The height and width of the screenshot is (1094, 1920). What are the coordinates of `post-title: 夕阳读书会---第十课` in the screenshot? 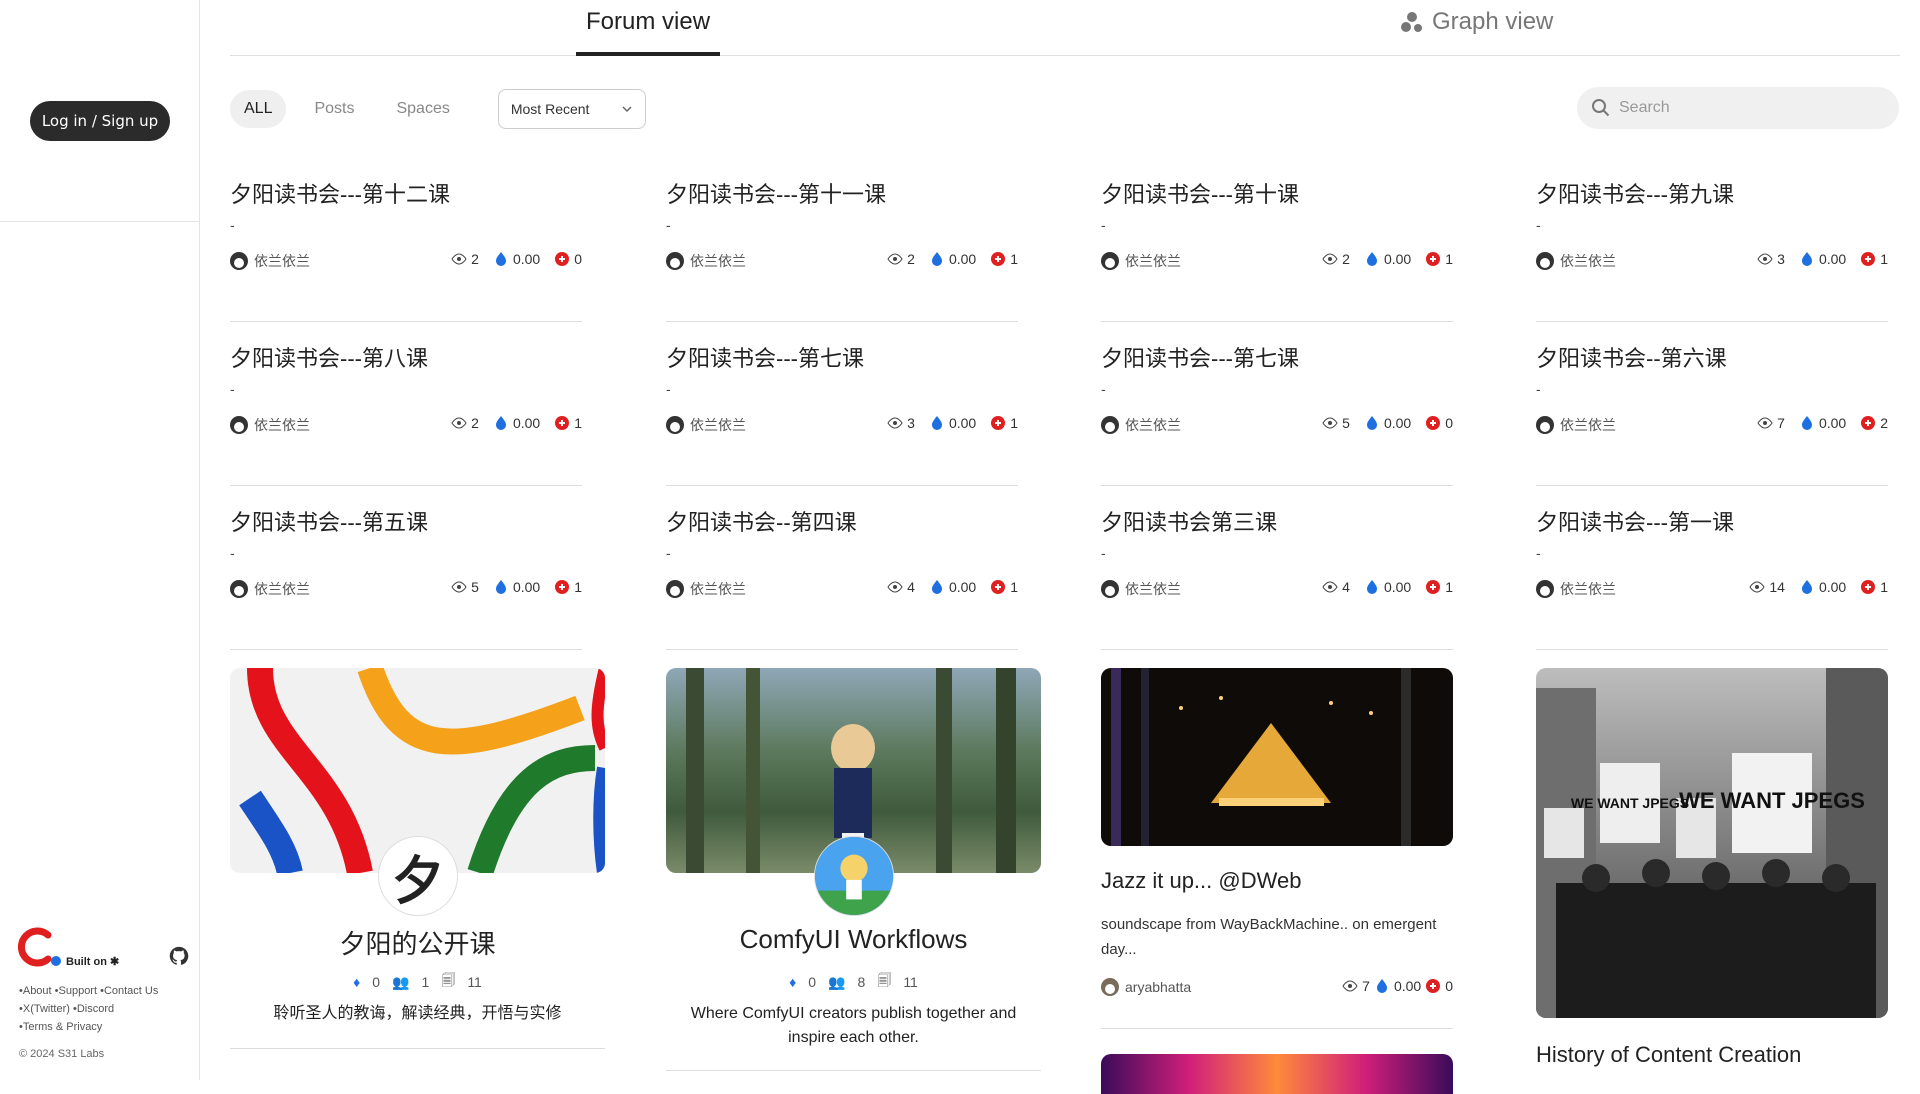 It's located at (1200, 194).